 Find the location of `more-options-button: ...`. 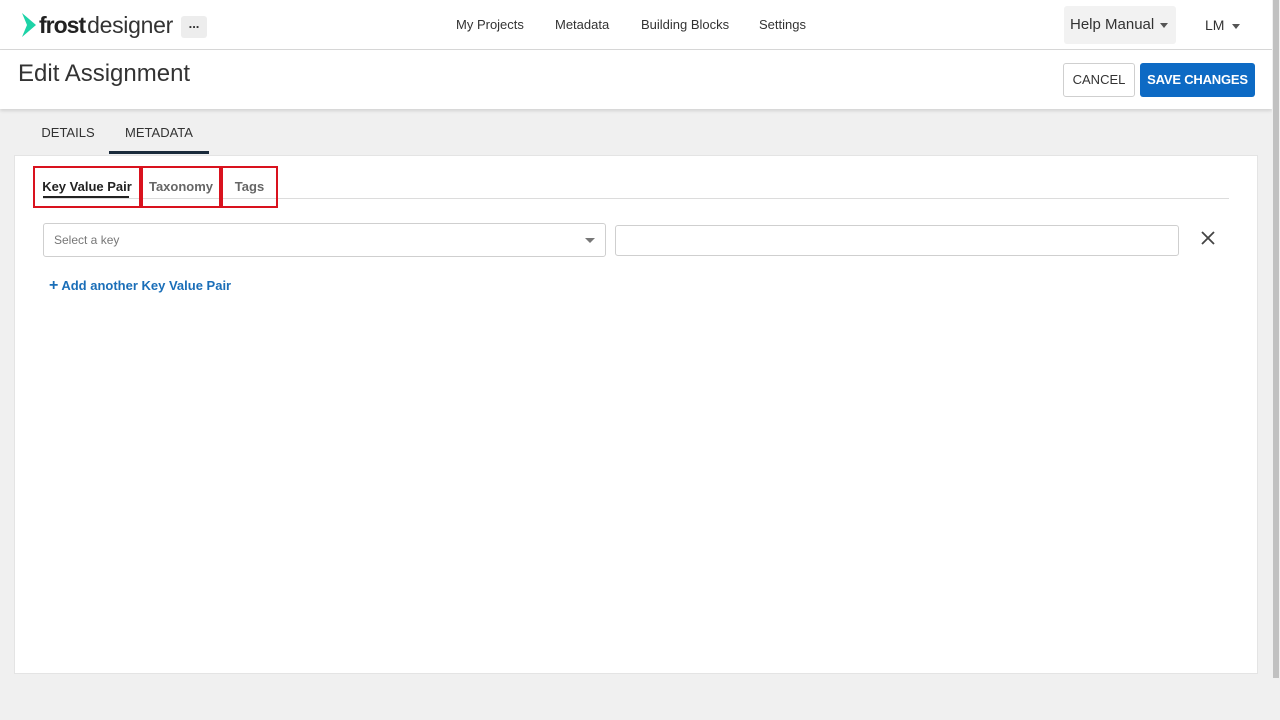

more-options-button: ... is located at coordinates (194, 27).